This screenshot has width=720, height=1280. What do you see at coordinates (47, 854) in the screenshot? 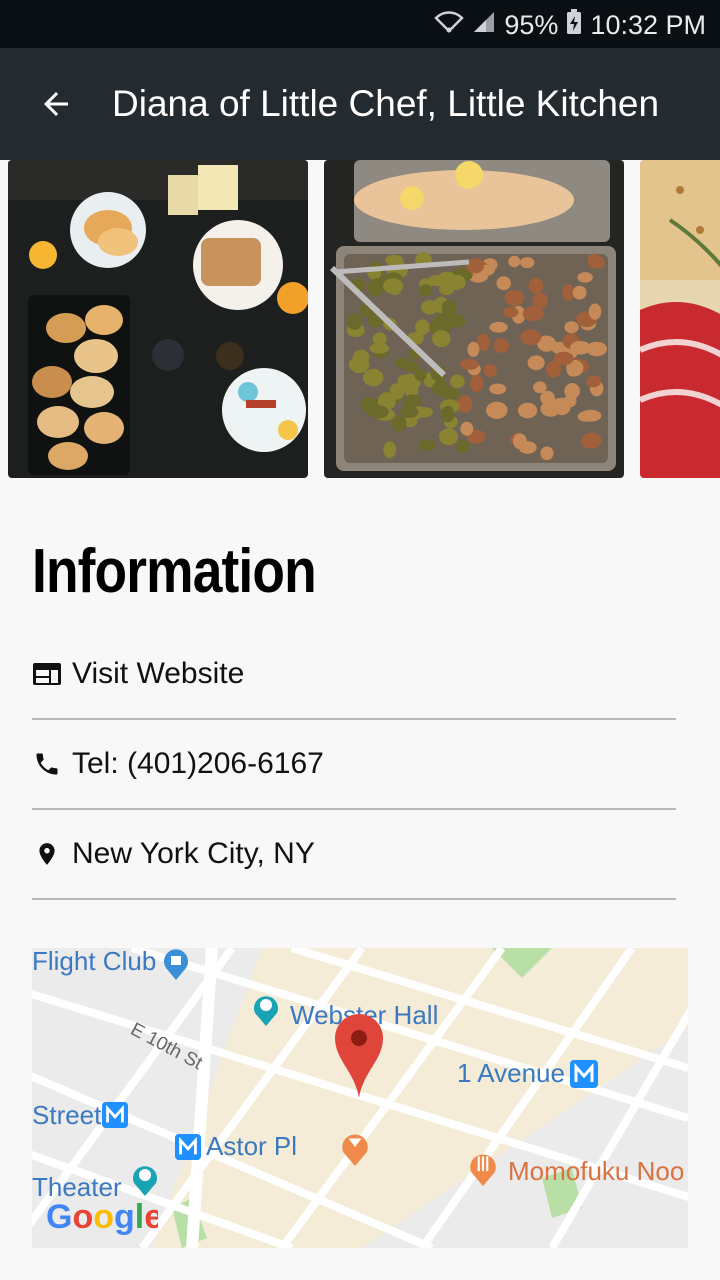
I see `location-pin-icon` at bounding box center [47, 854].